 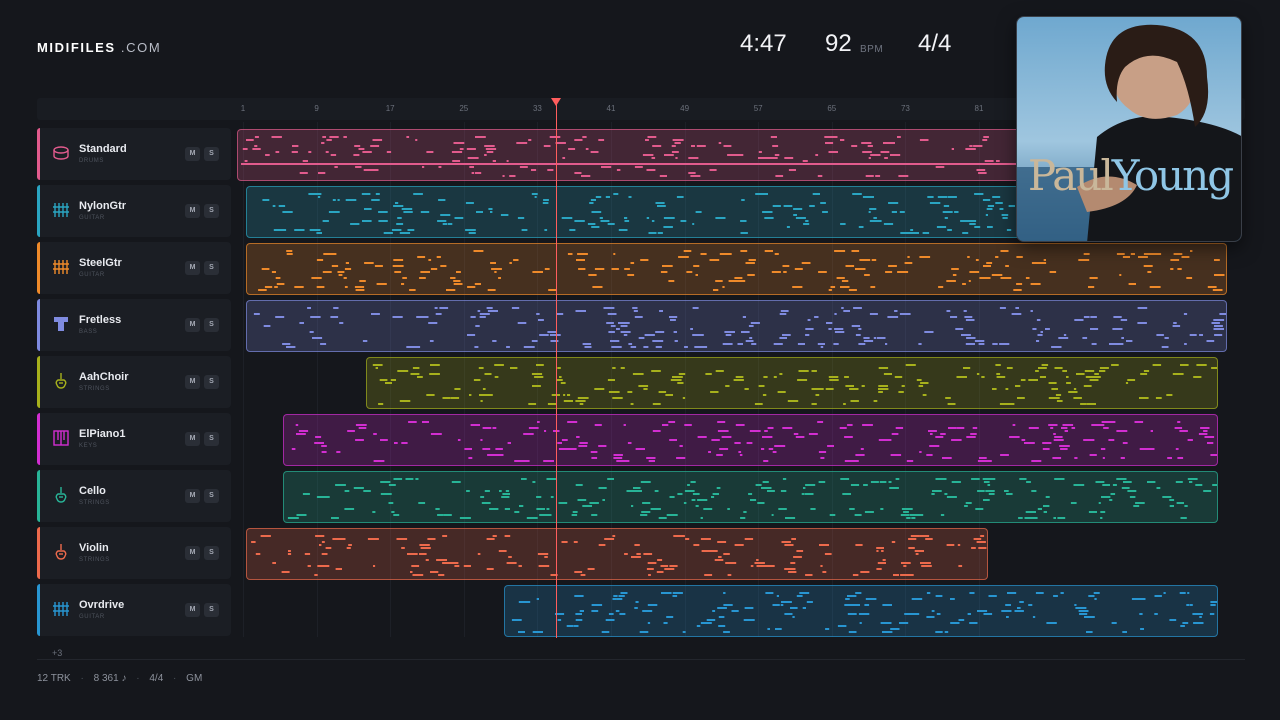 What do you see at coordinates (872, 49) in the screenshot?
I see `tempo-unit: BPM` at bounding box center [872, 49].